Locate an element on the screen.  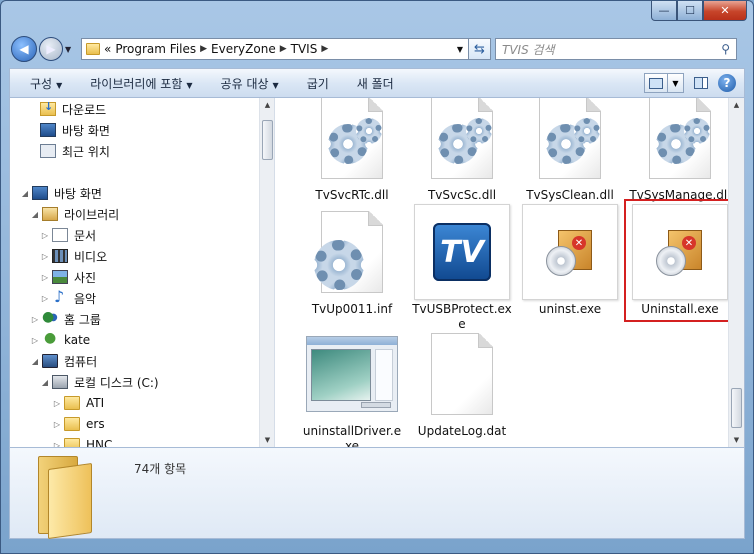
folder-icon is located at coordinates (72, 424).